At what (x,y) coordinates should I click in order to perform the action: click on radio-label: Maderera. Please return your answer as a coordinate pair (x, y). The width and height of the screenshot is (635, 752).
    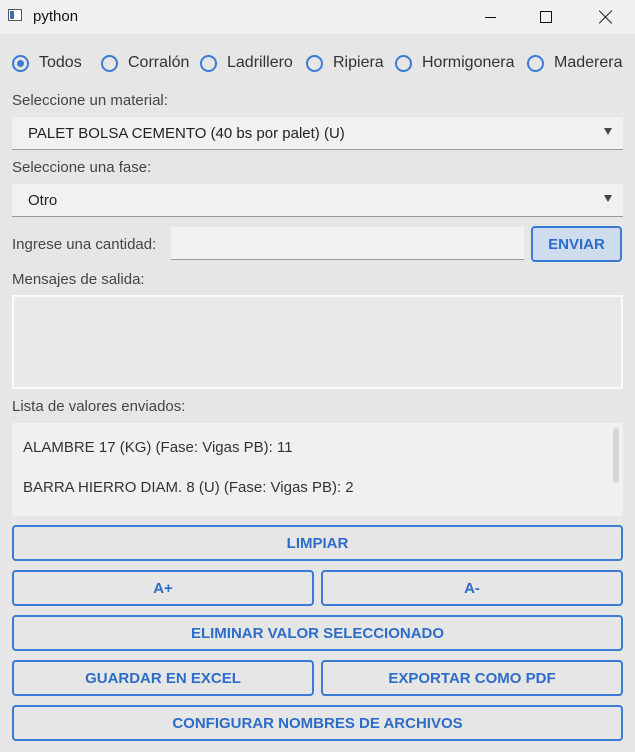
    Looking at the image, I should click on (588, 62).